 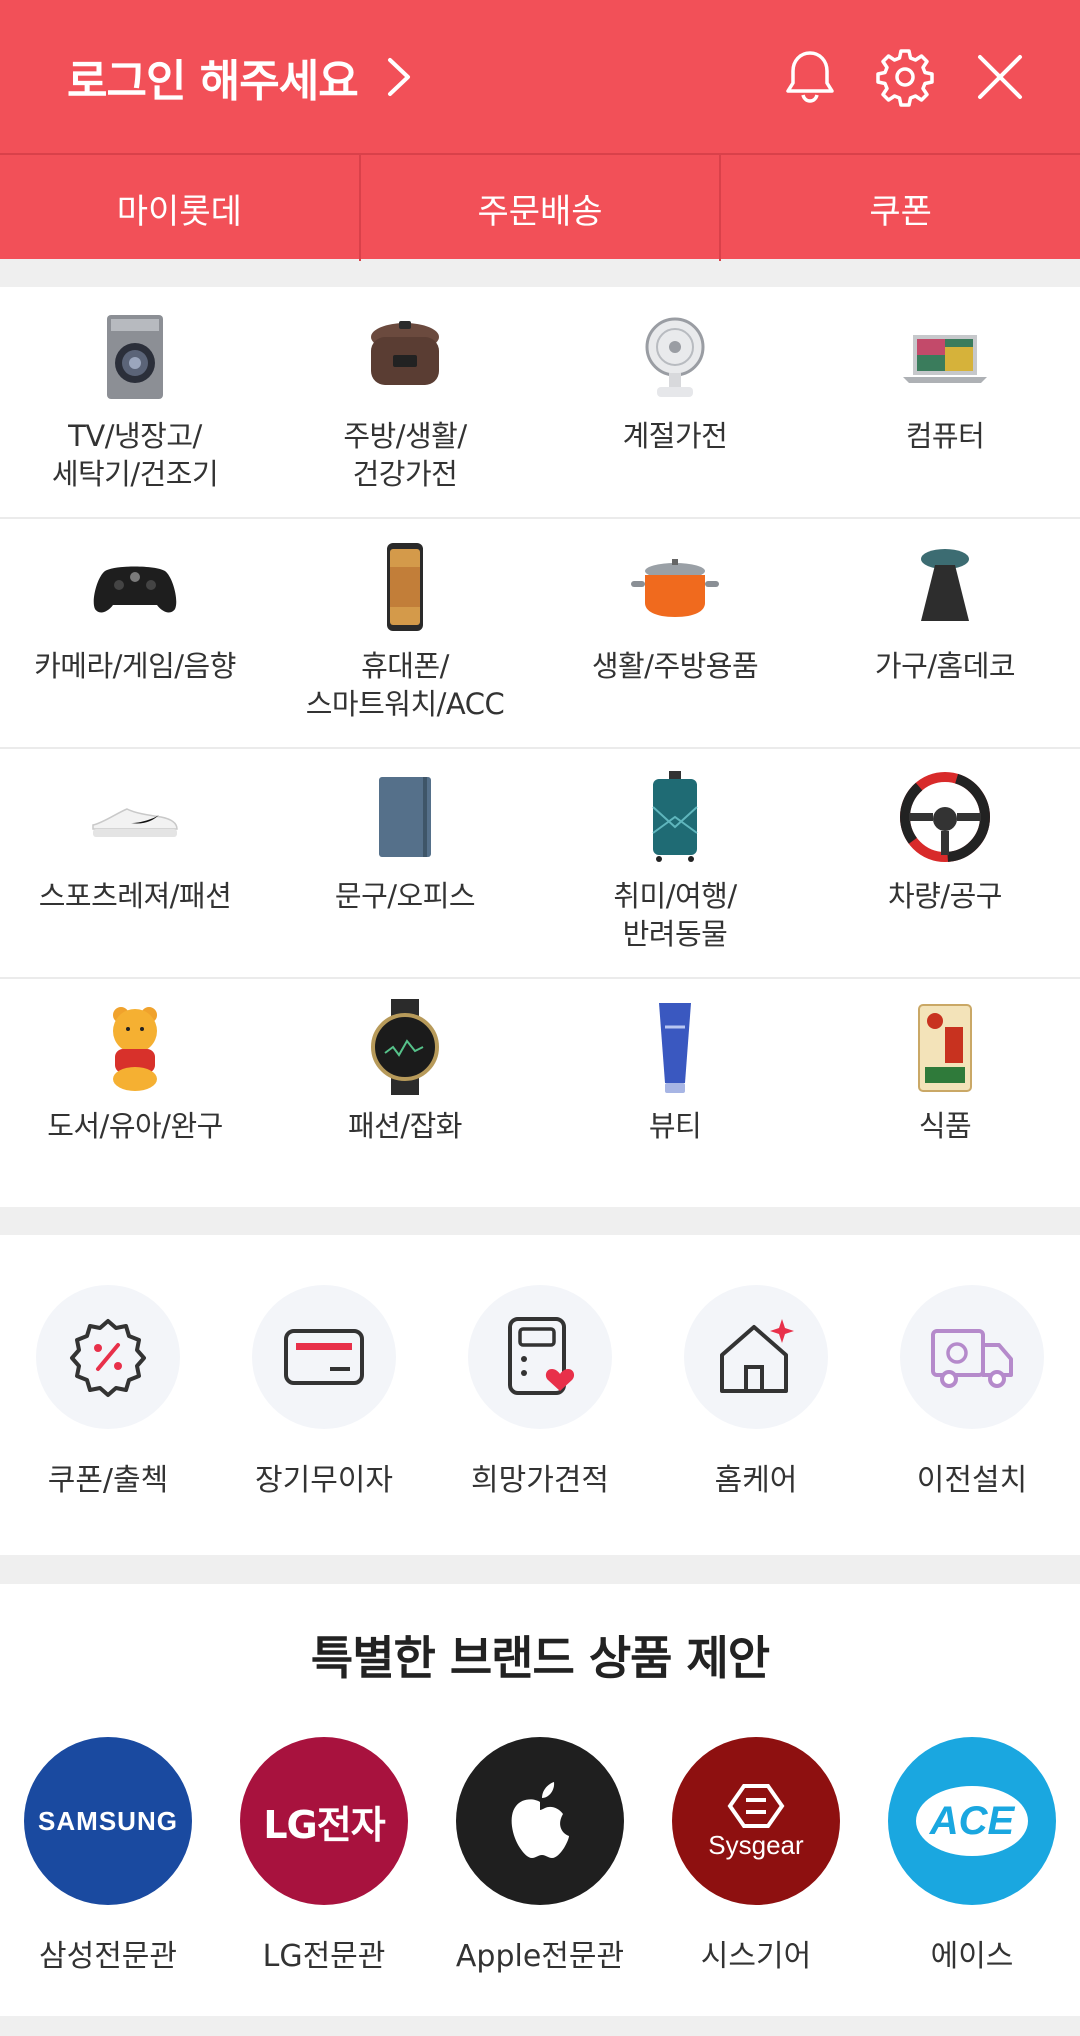 What do you see at coordinates (675, 915) in the screenshot?
I see `category-label: 취미/여행/ 반려동물` at bounding box center [675, 915].